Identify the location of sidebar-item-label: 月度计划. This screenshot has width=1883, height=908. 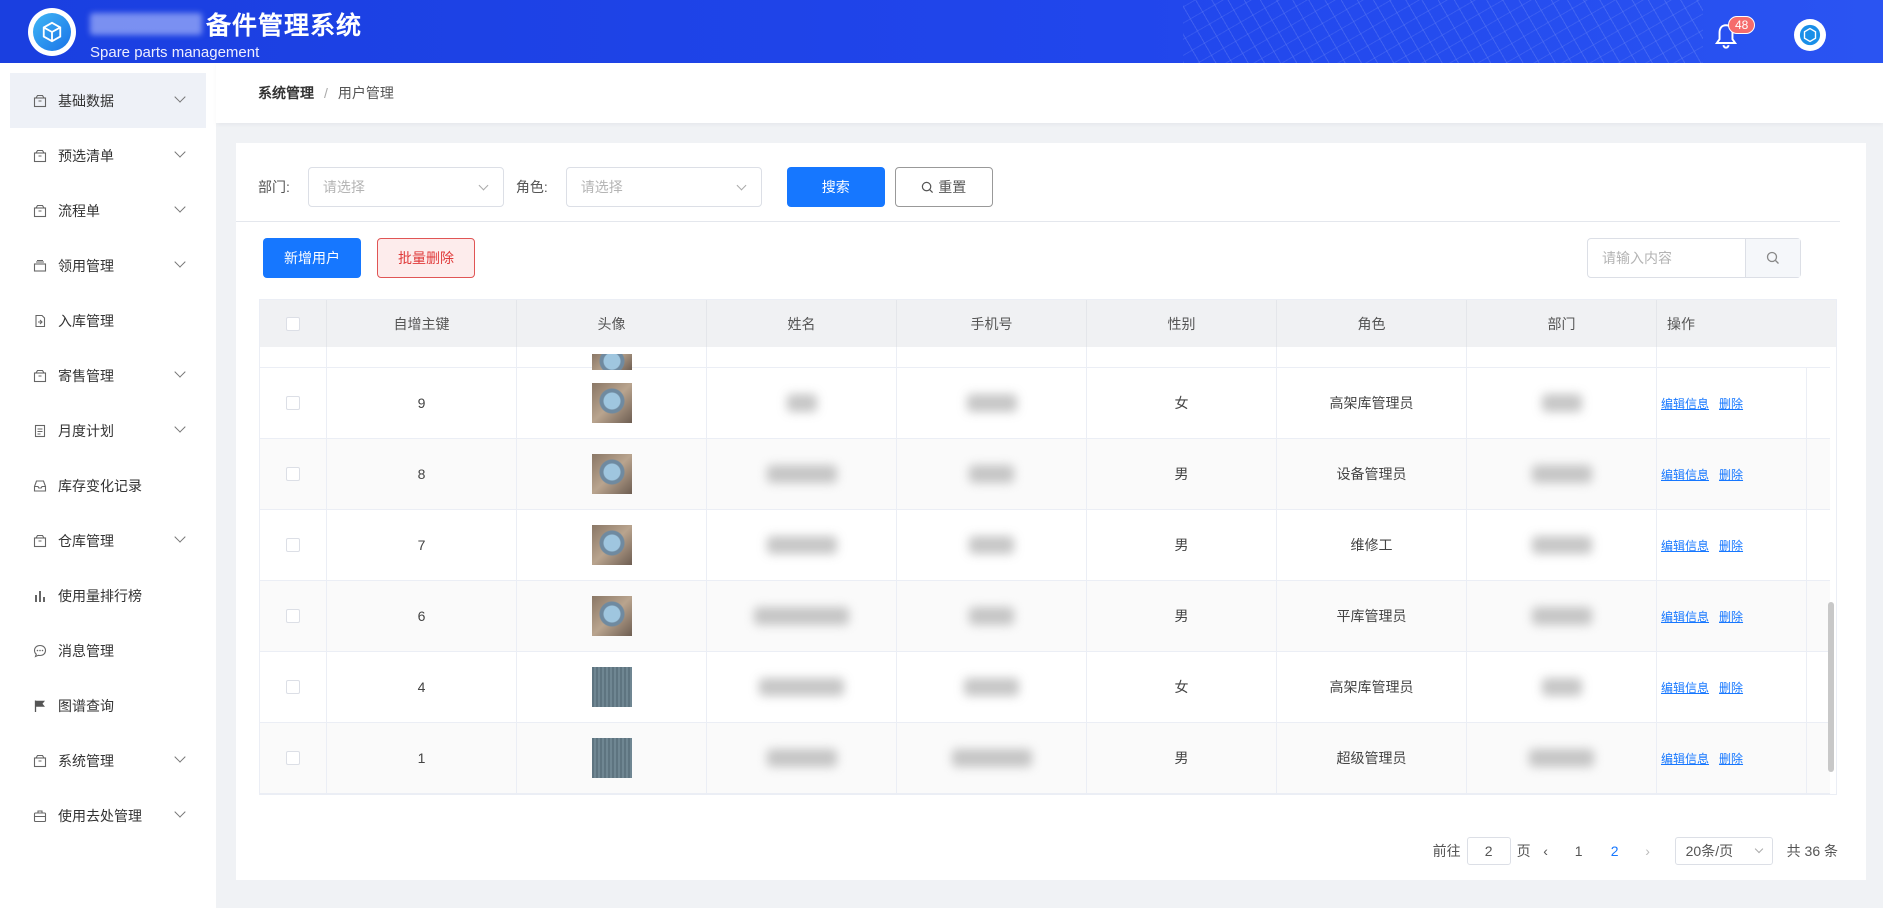
(86, 430).